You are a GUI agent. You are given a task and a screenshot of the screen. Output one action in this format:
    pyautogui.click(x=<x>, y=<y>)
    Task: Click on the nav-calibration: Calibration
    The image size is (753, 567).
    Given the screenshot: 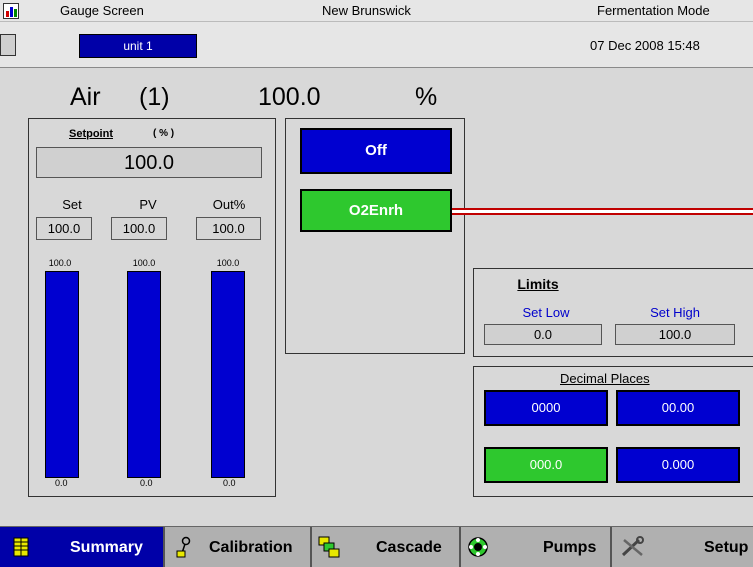 What is the action you would take?
    pyautogui.click(x=238, y=547)
    